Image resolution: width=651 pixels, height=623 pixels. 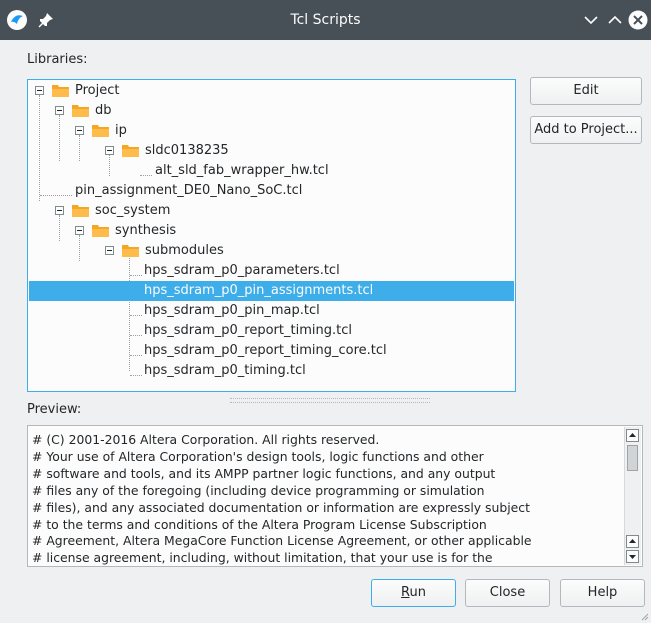 I want to click on tree-item-submodules: submodules, so click(x=148, y=251).